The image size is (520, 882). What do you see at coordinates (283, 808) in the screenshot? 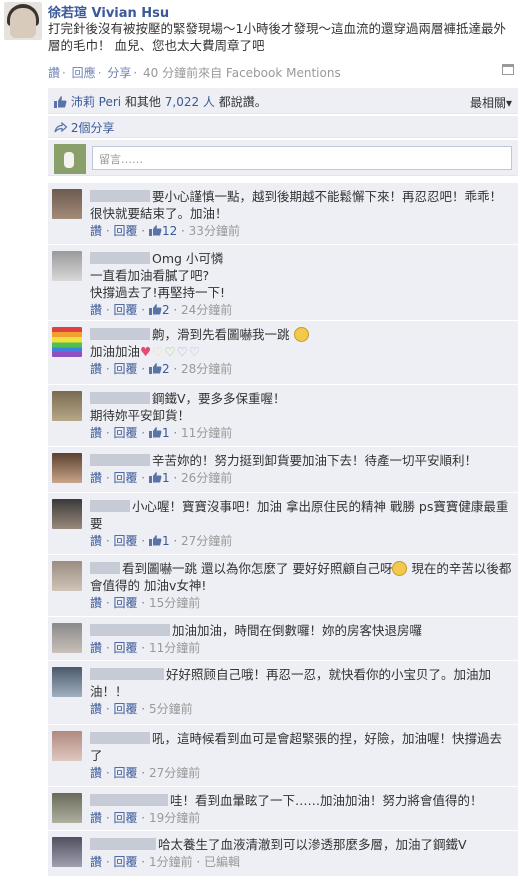
I see `comment-item: 哇！看到血暈眩了一下……加油加油！努力將會值得的！ 讚 · 回覆 · 19分鐘前` at bounding box center [283, 808].